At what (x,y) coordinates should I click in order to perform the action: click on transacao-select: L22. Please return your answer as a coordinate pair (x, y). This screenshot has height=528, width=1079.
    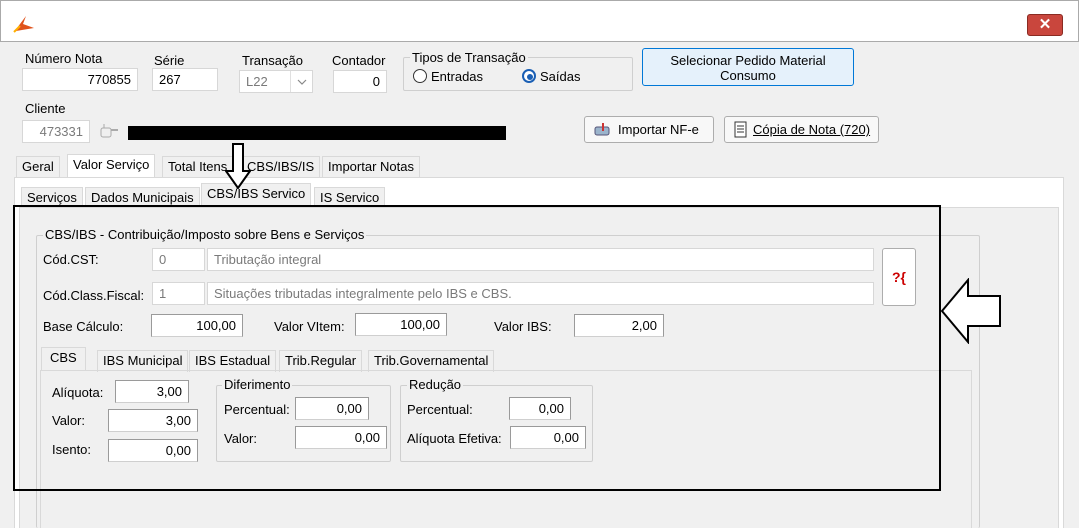
    Looking at the image, I should click on (276, 81).